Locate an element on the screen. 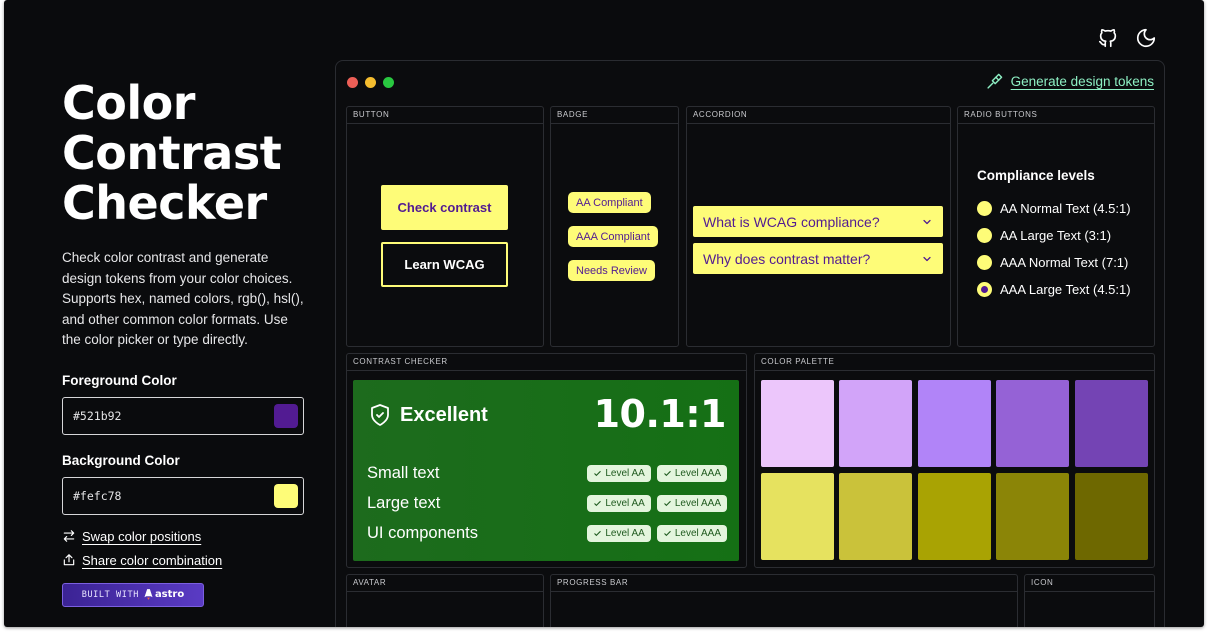  share-link: Share color combination is located at coordinates (187, 560).